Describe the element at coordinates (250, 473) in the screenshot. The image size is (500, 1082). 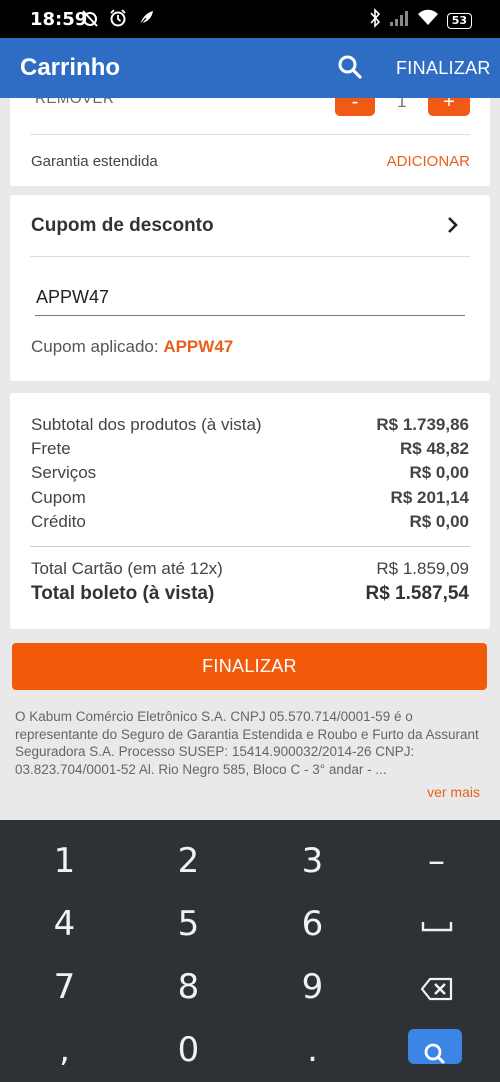
I see `summary-row: Serviços R$ 0,00` at that location.